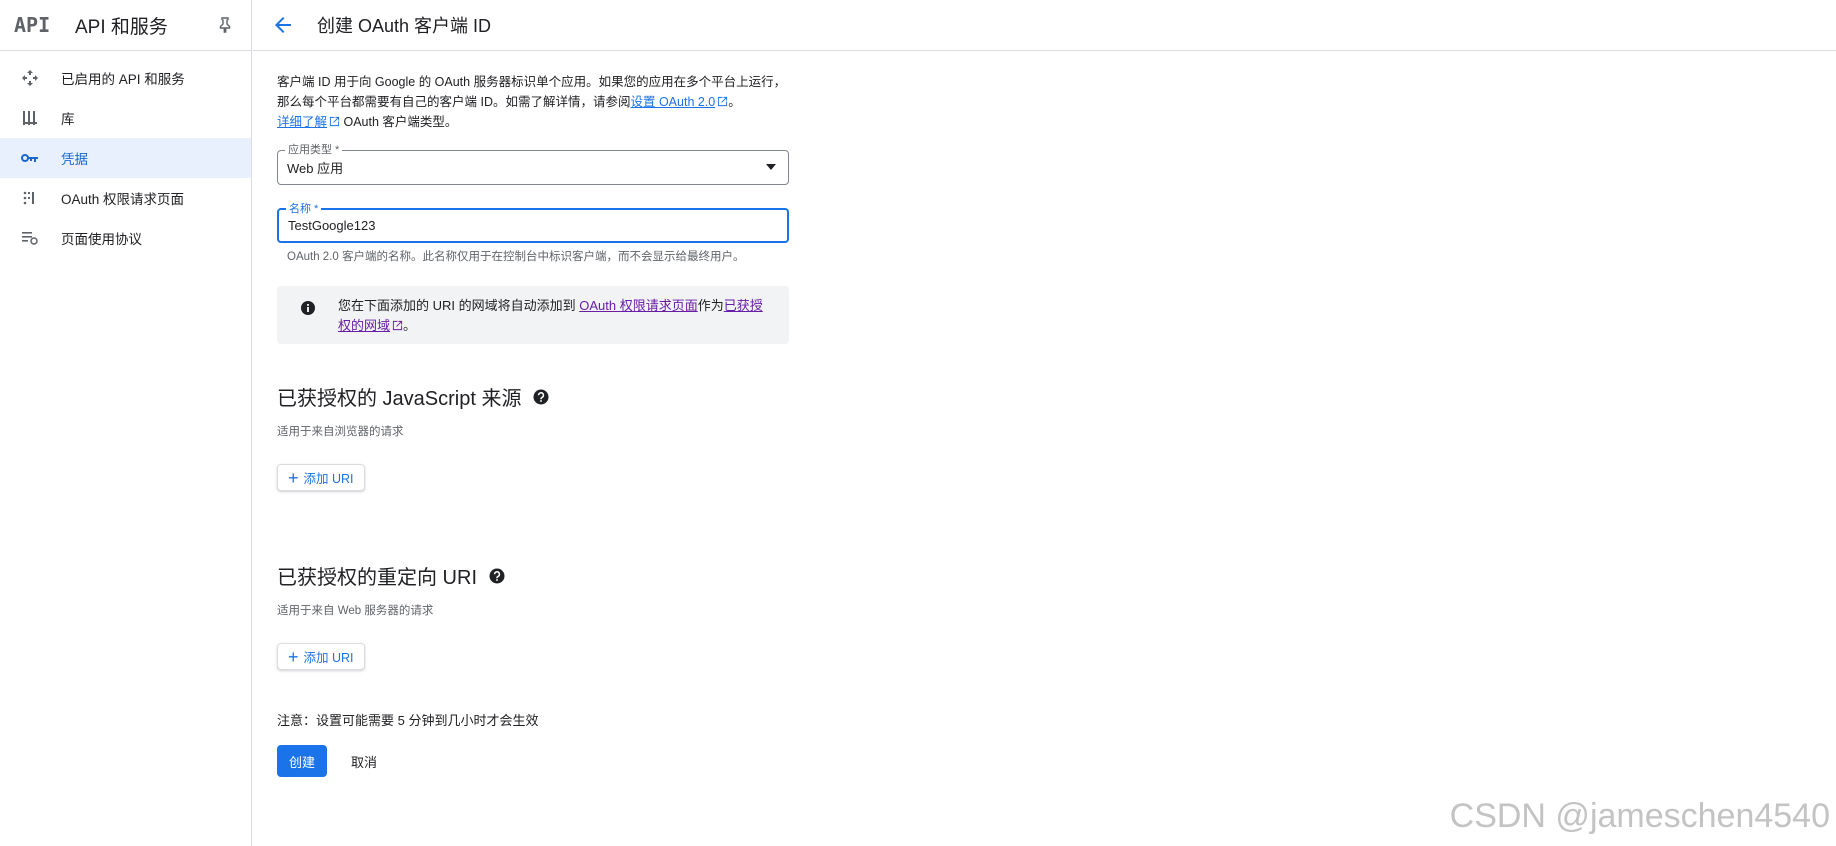 This screenshot has height=846, width=1836. I want to click on sidebar-item-label: OAuth 权限请求页面, so click(123, 199).